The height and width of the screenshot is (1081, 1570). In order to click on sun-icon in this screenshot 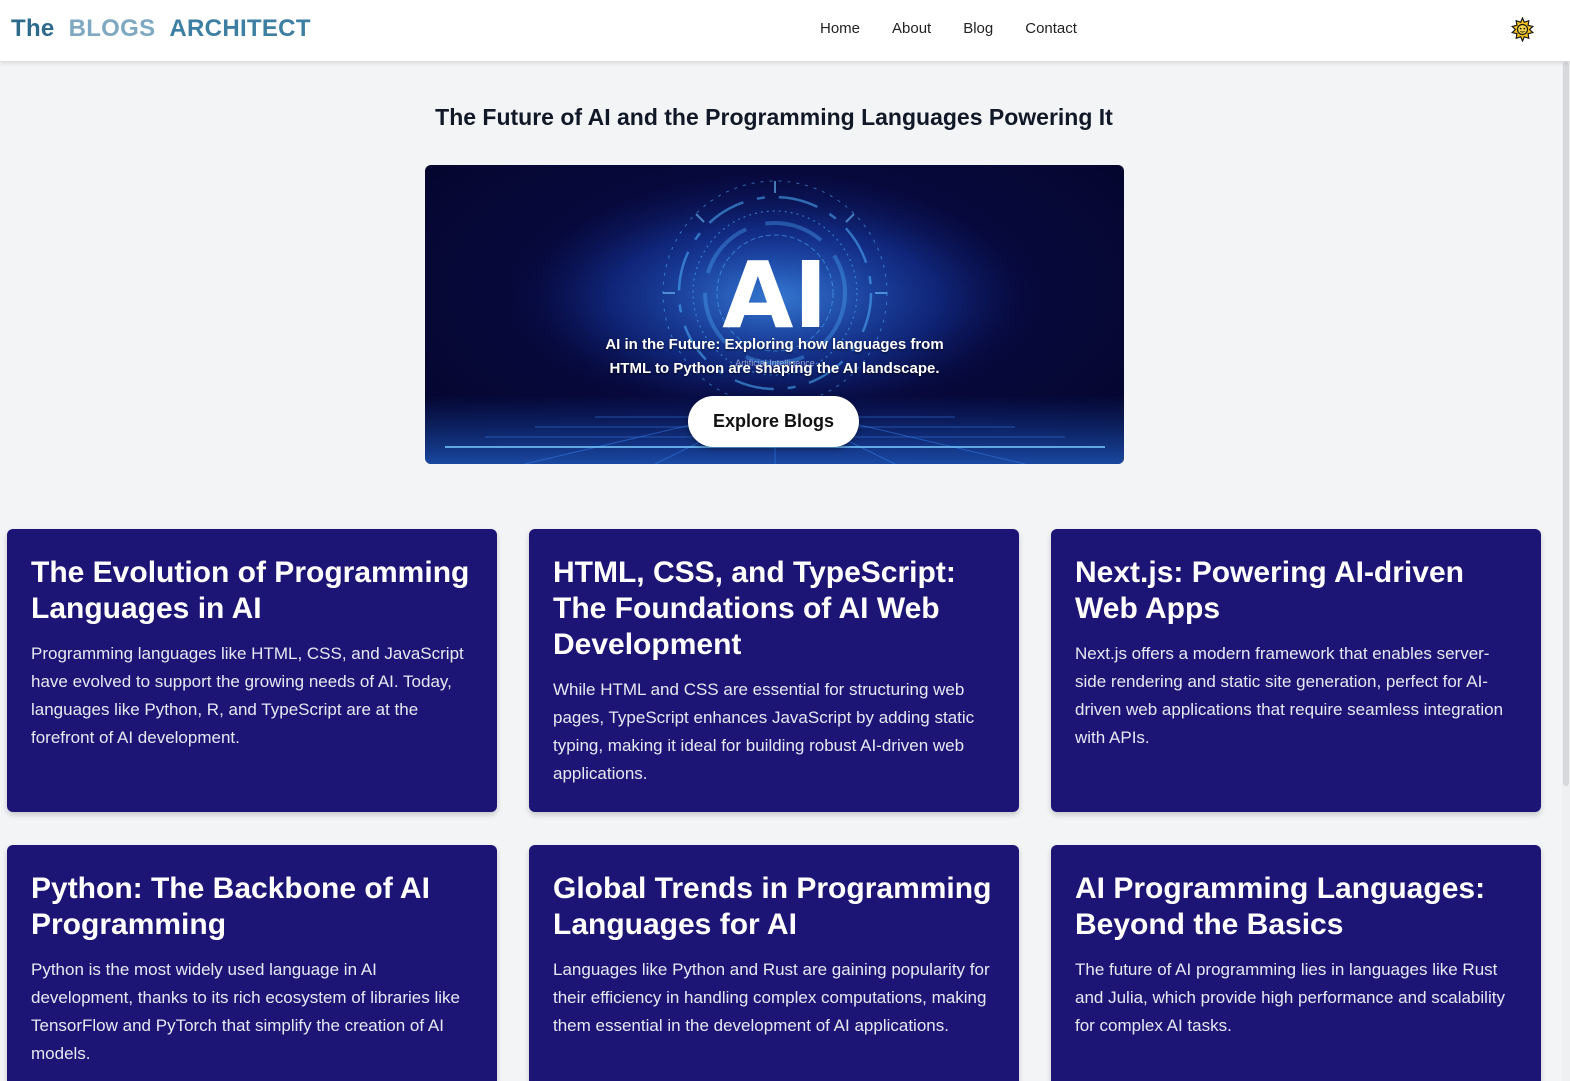, I will do `click(1522, 29)`.